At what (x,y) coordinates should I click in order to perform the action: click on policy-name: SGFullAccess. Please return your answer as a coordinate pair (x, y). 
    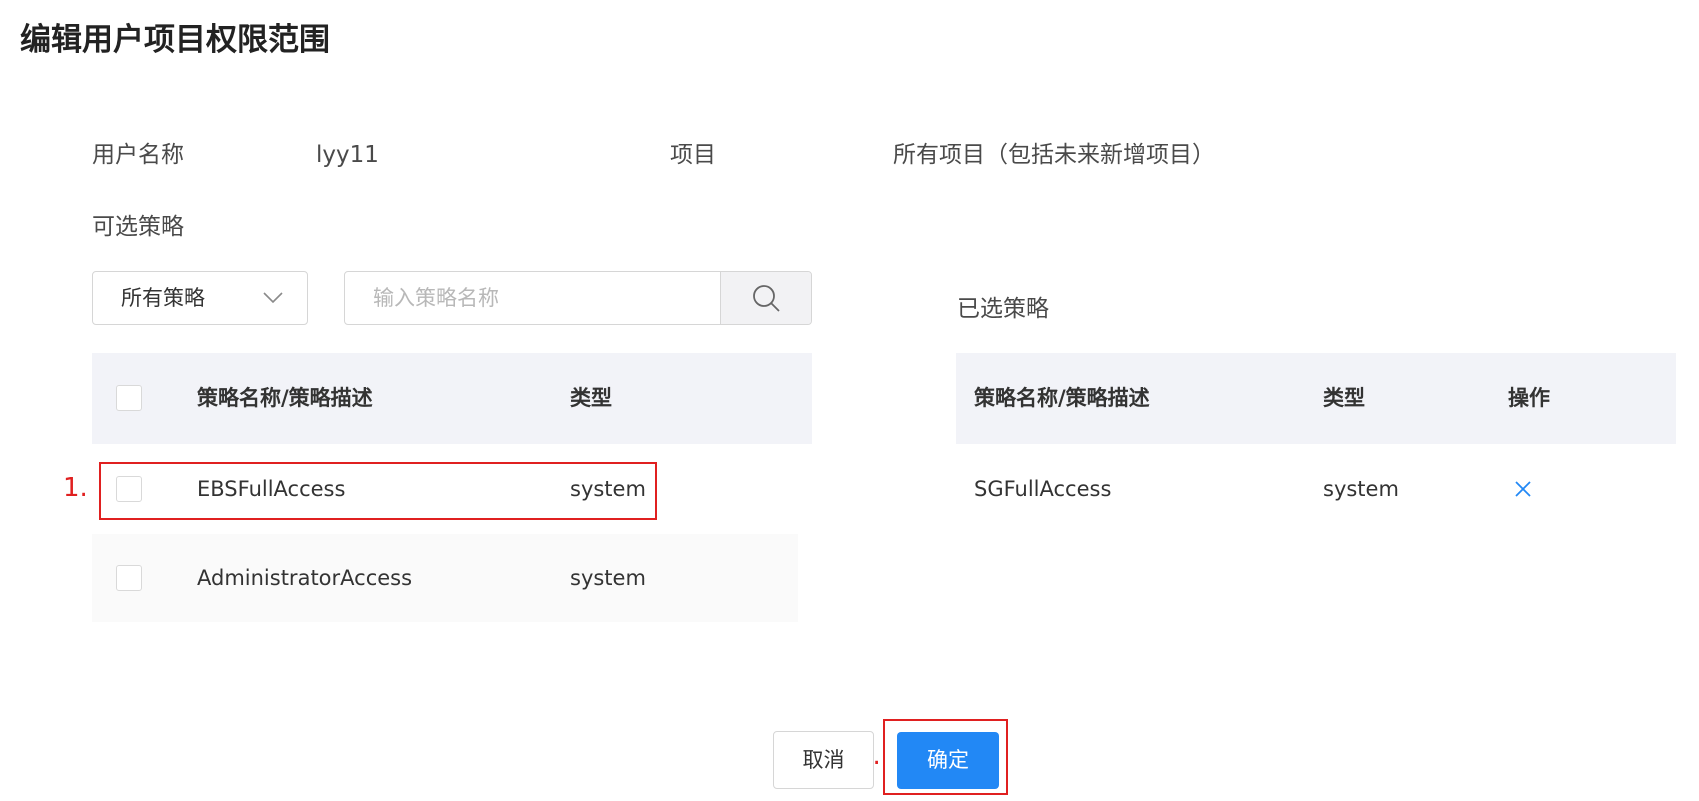
    Looking at the image, I should click on (1043, 489).